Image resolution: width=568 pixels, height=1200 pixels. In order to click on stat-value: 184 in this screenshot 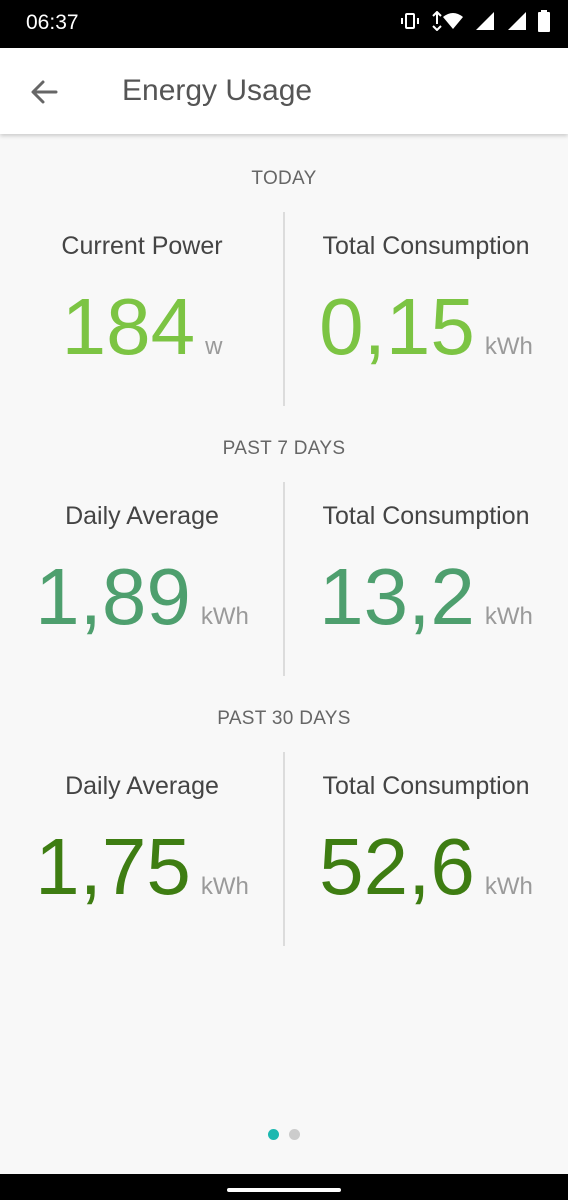, I will do `click(128, 326)`.